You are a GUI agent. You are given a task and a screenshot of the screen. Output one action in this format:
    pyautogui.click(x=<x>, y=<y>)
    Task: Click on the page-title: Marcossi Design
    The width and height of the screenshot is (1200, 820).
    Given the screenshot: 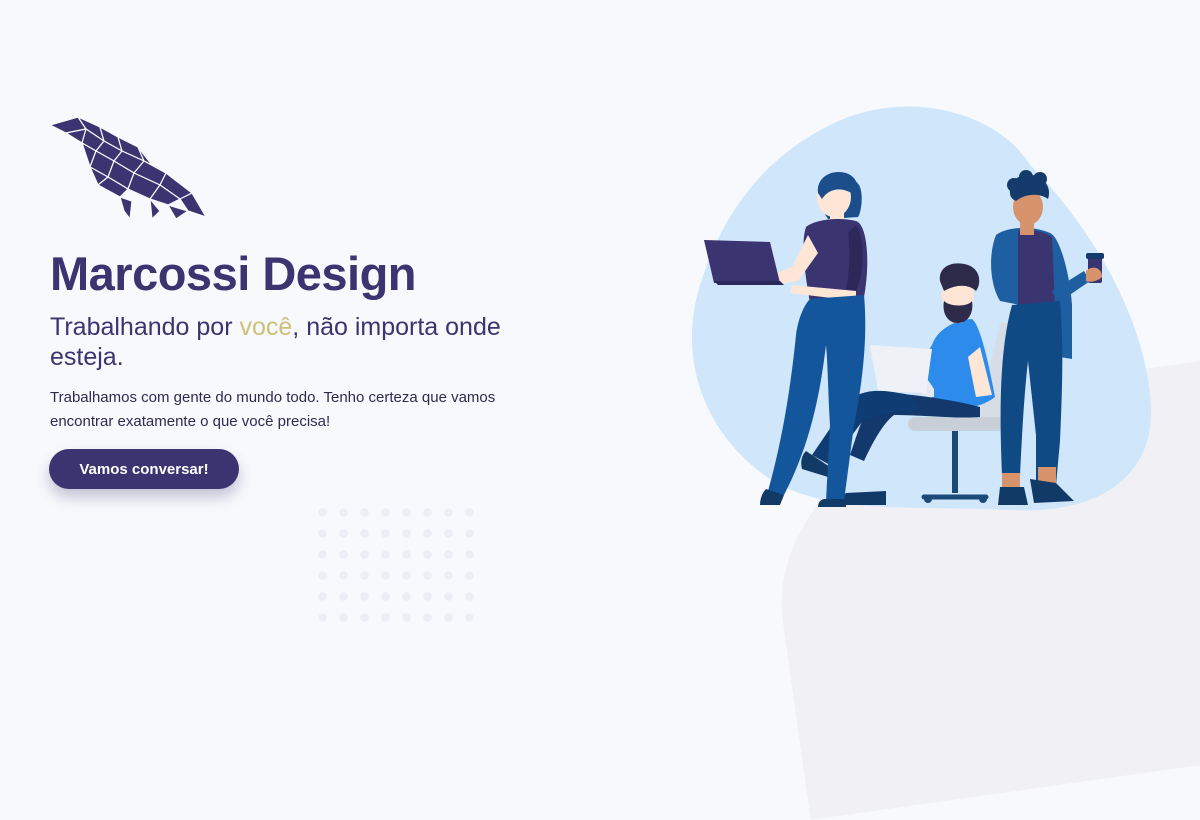 What is the action you would take?
    pyautogui.click(x=233, y=273)
    